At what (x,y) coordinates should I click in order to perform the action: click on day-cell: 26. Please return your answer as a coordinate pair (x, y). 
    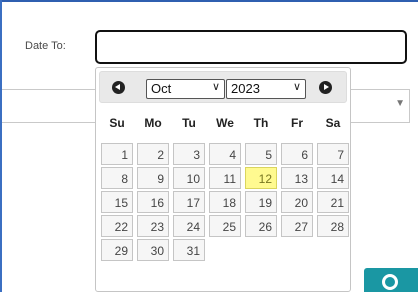
    Looking at the image, I should click on (261, 226).